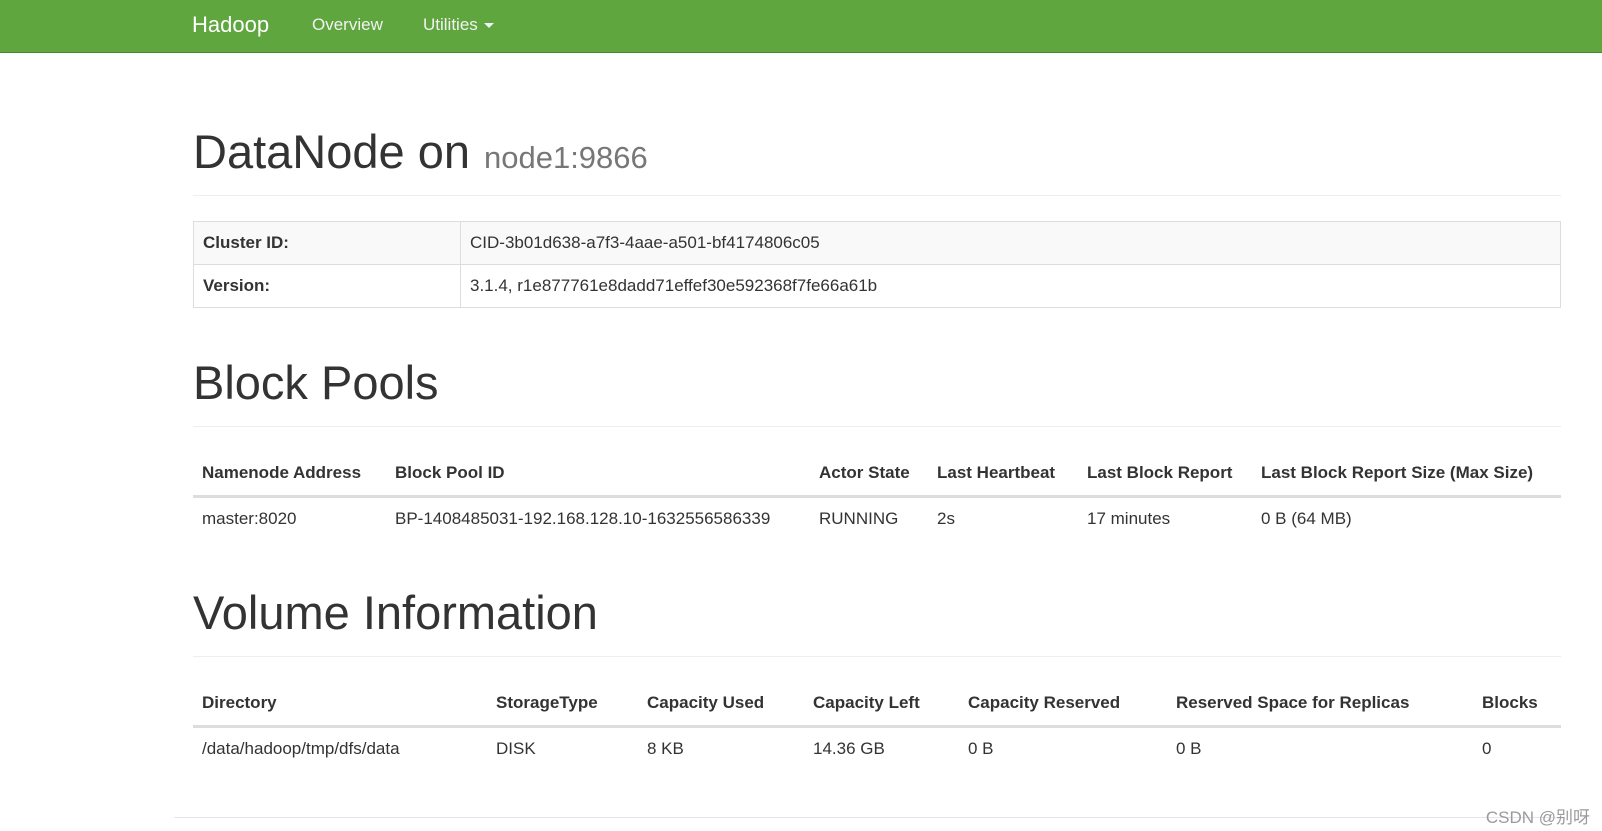 The height and width of the screenshot is (831, 1602). I want to click on page-title: DataNode on node1:9866, so click(420, 151).